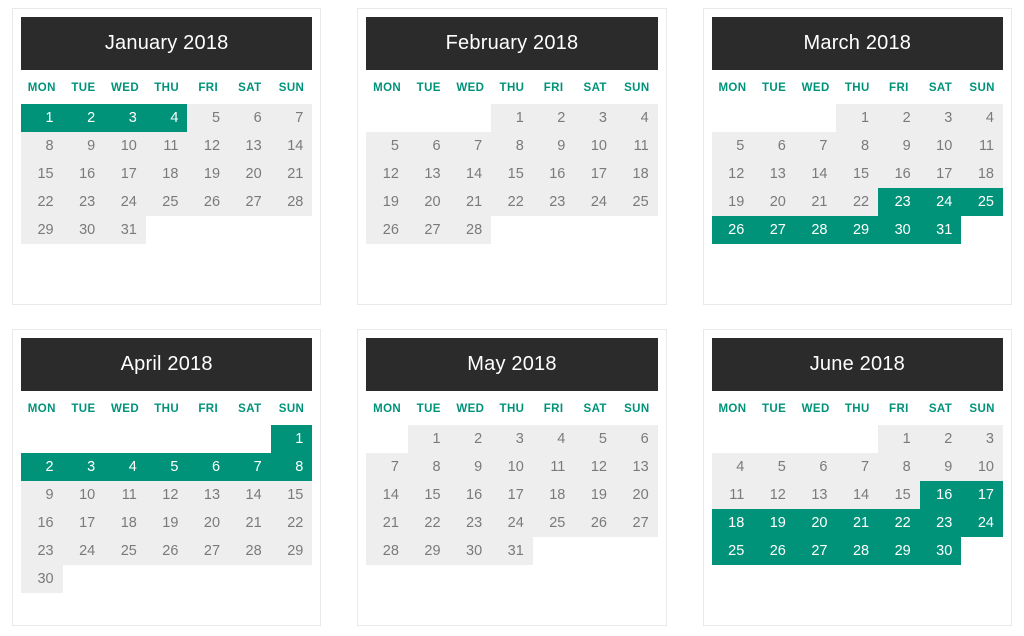 The image size is (1024, 636). What do you see at coordinates (42, 118) in the screenshot?
I see `day-cell-highlighted: 1` at bounding box center [42, 118].